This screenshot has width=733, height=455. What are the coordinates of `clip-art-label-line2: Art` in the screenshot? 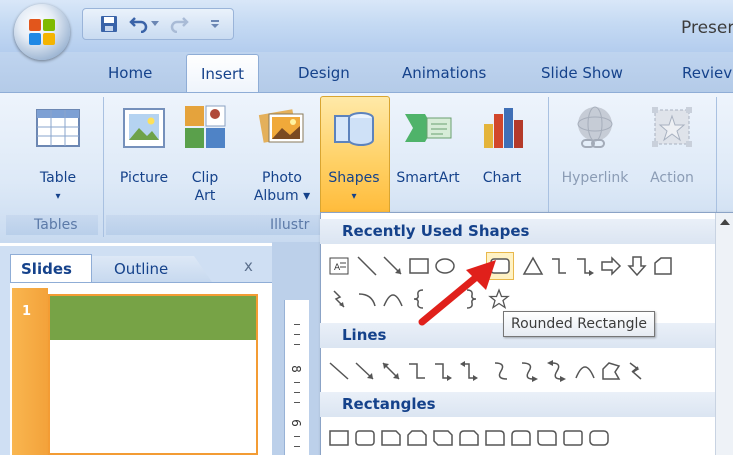 It's located at (205, 196).